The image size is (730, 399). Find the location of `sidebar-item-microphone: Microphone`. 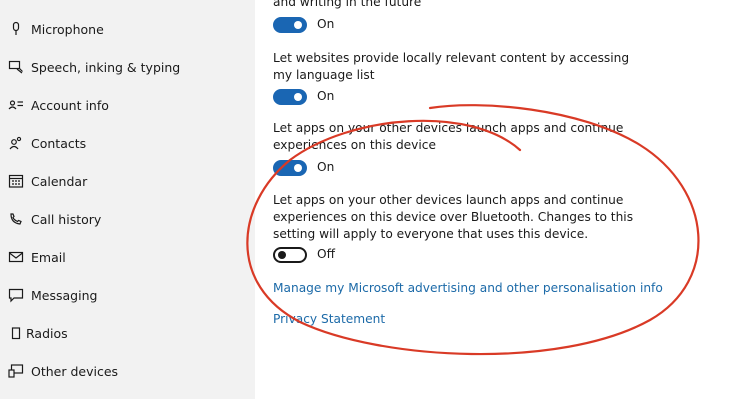

sidebar-item-microphone: Microphone is located at coordinates (127, 29).